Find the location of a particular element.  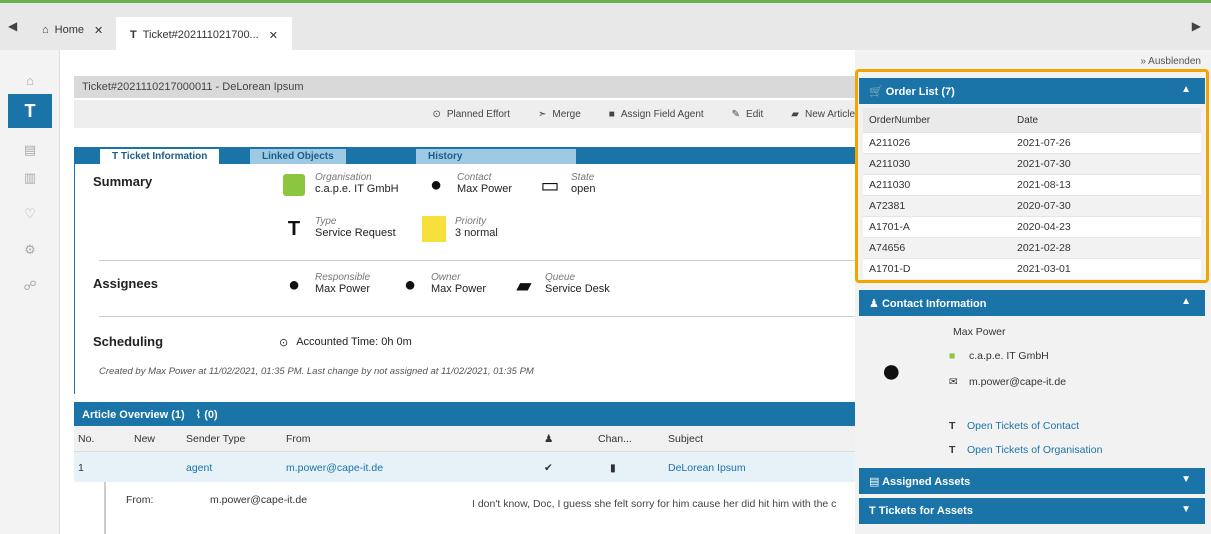

organisation-logo-icon: ■ is located at coordinates (952, 356).